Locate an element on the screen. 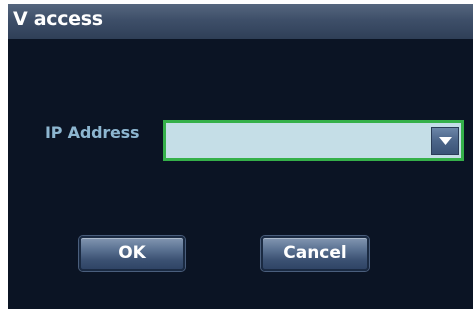 The height and width of the screenshot is (313, 473). ok-button: OK is located at coordinates (132, 253).